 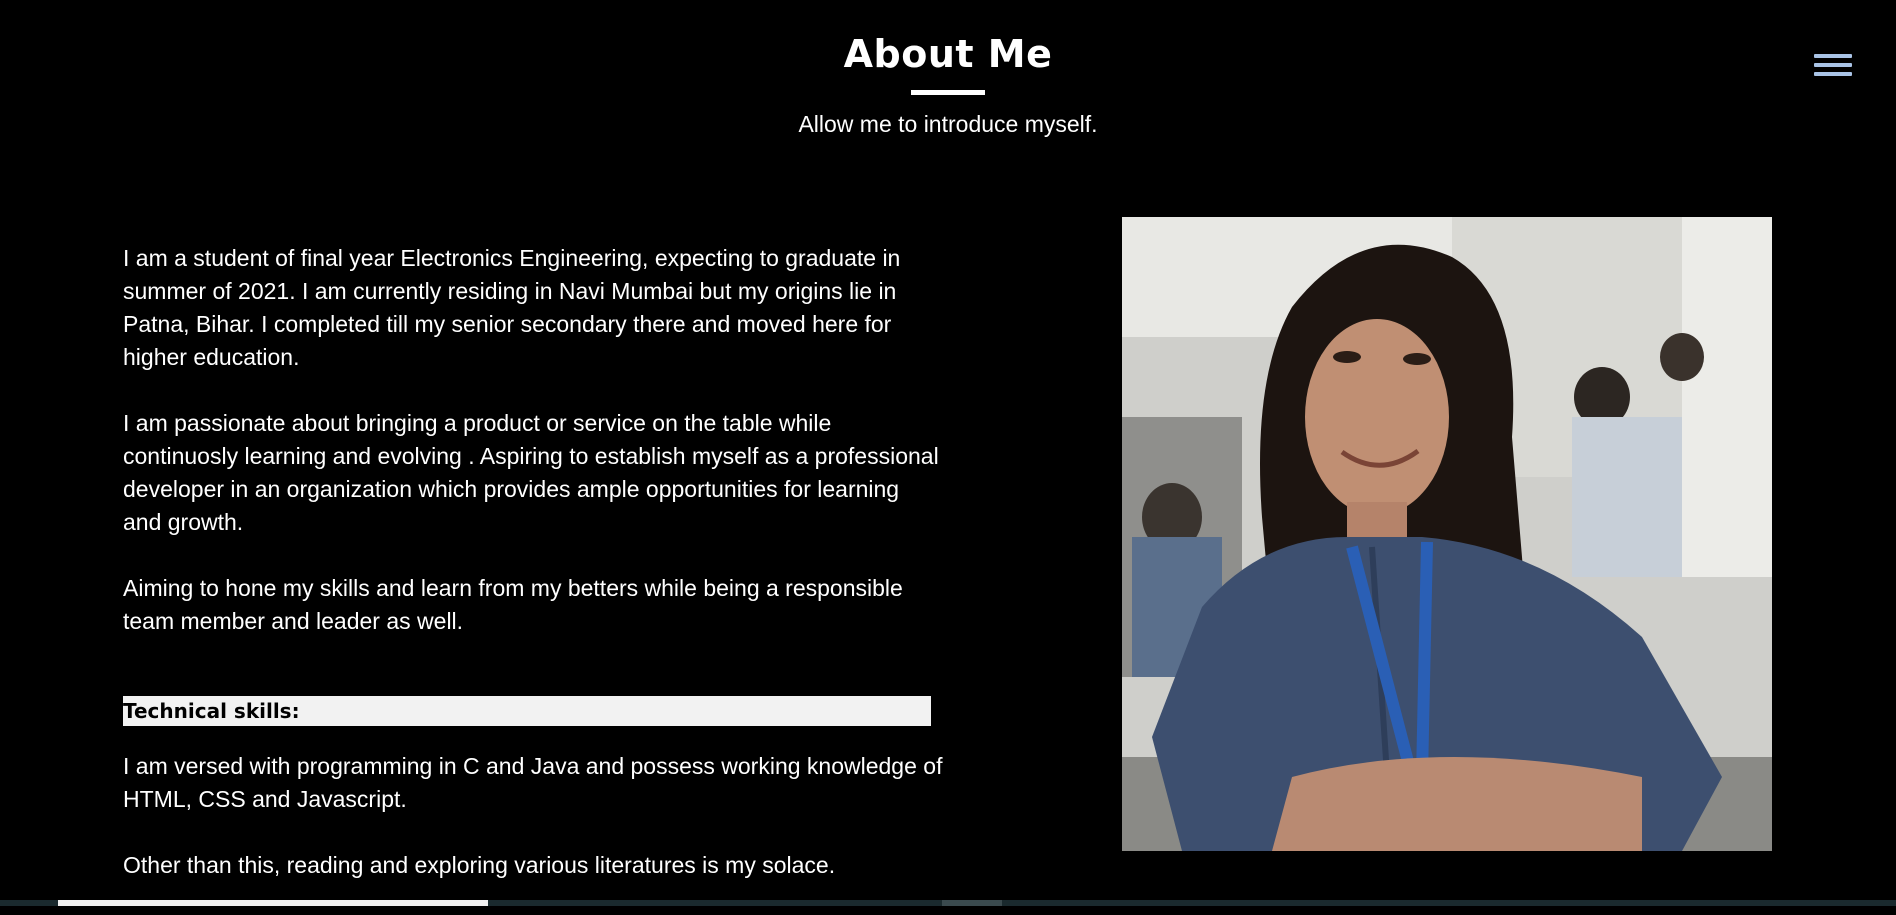 I want to click on hamburger-menu-icon, so click(x=1833, y=69).